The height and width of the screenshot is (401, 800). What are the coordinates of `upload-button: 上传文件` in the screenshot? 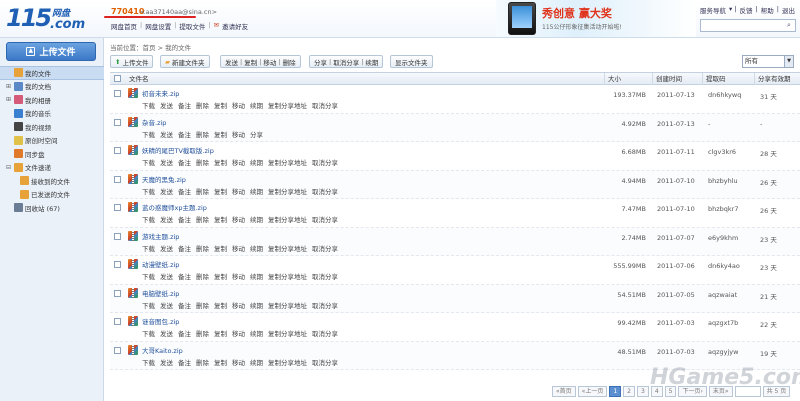 It's located at (51, 51).